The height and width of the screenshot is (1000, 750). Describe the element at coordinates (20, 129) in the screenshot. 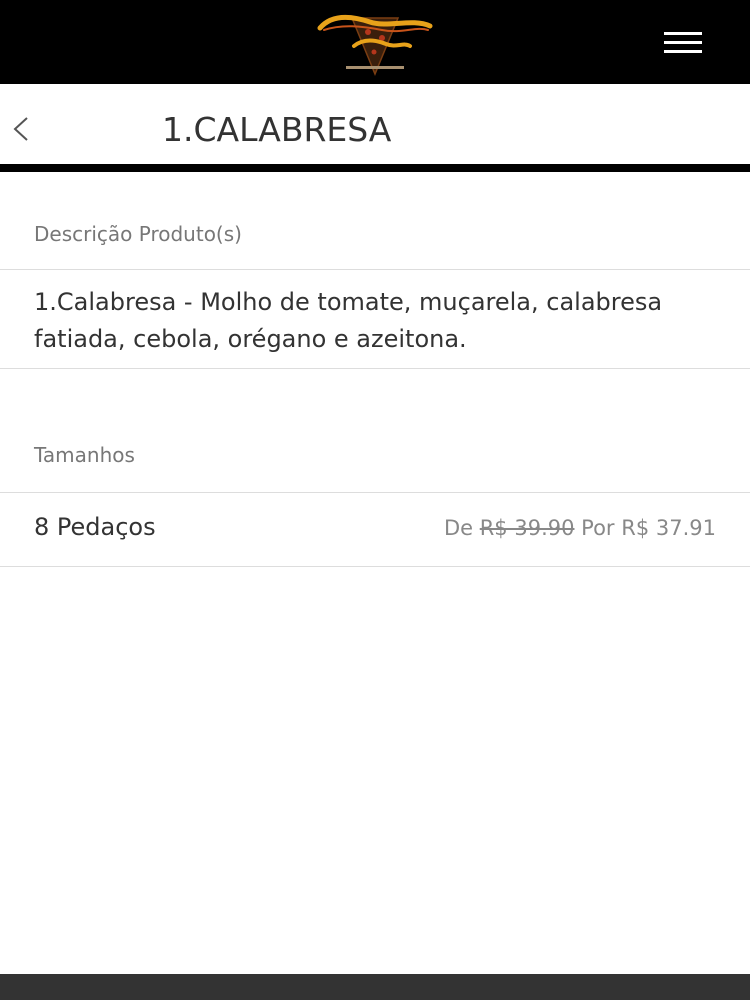

I see `chevron-left-icon` at that location.